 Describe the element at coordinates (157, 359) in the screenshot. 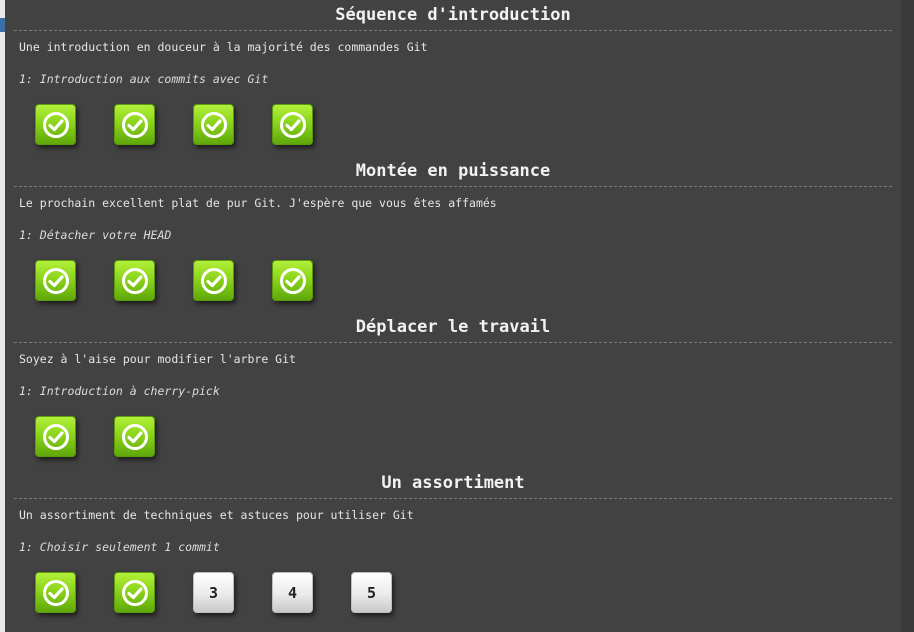

I see `sequence-description: Soyez à l'aise pour modifier l'arbre Git` at that location.